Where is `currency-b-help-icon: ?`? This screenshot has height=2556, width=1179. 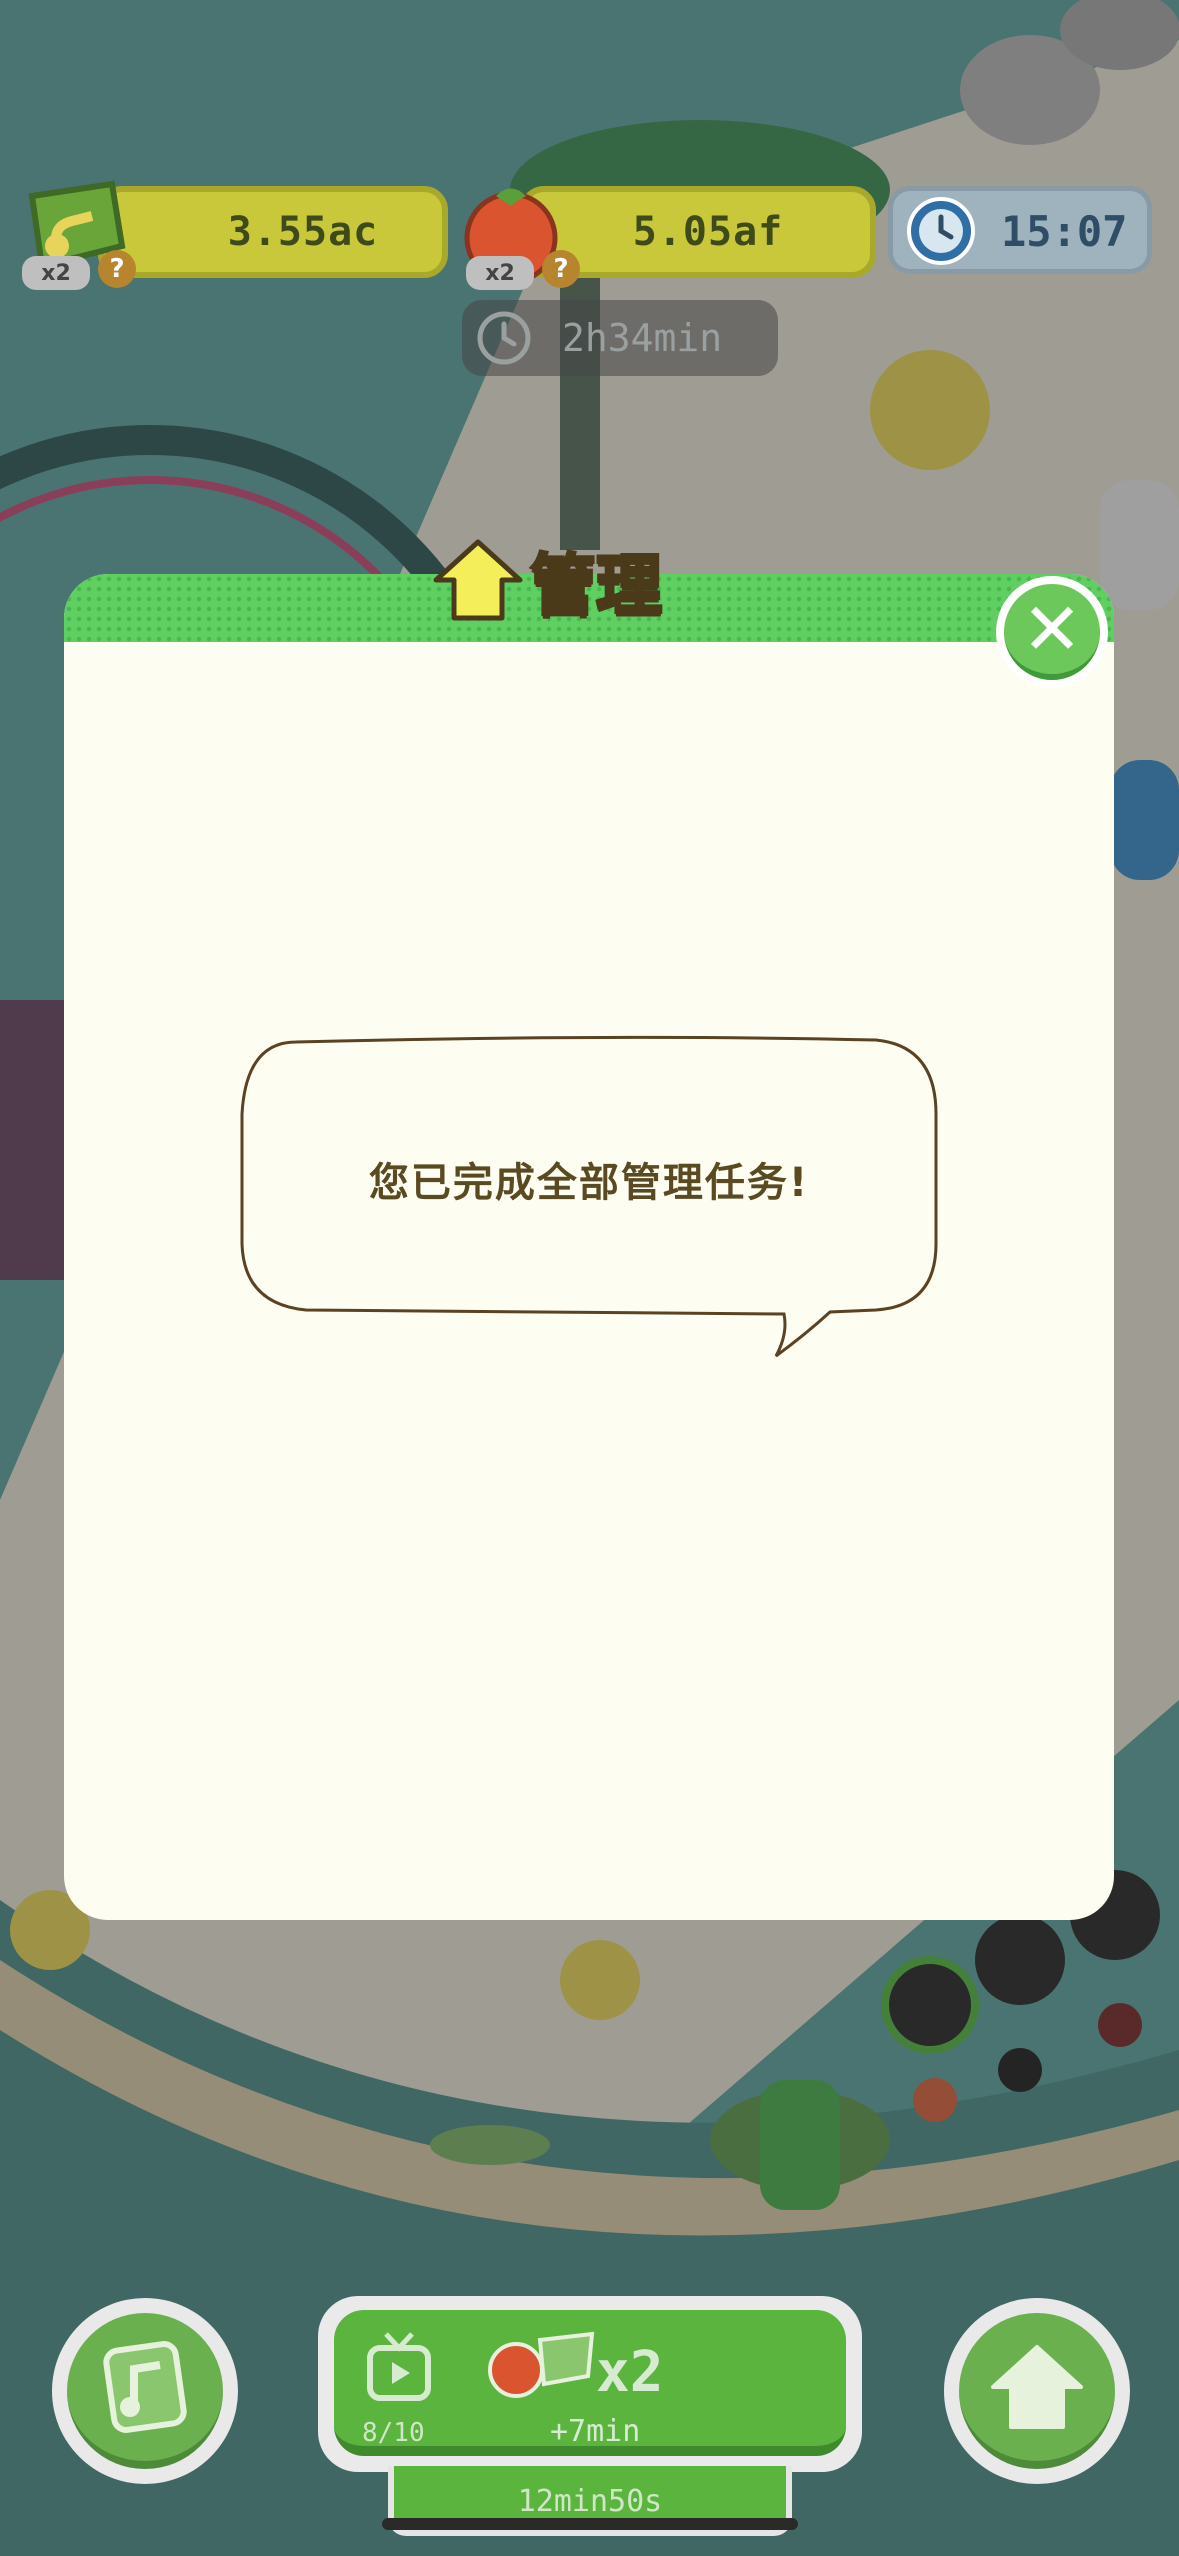 currency-b-help-icon: ? is located at coordinates (561, 269).